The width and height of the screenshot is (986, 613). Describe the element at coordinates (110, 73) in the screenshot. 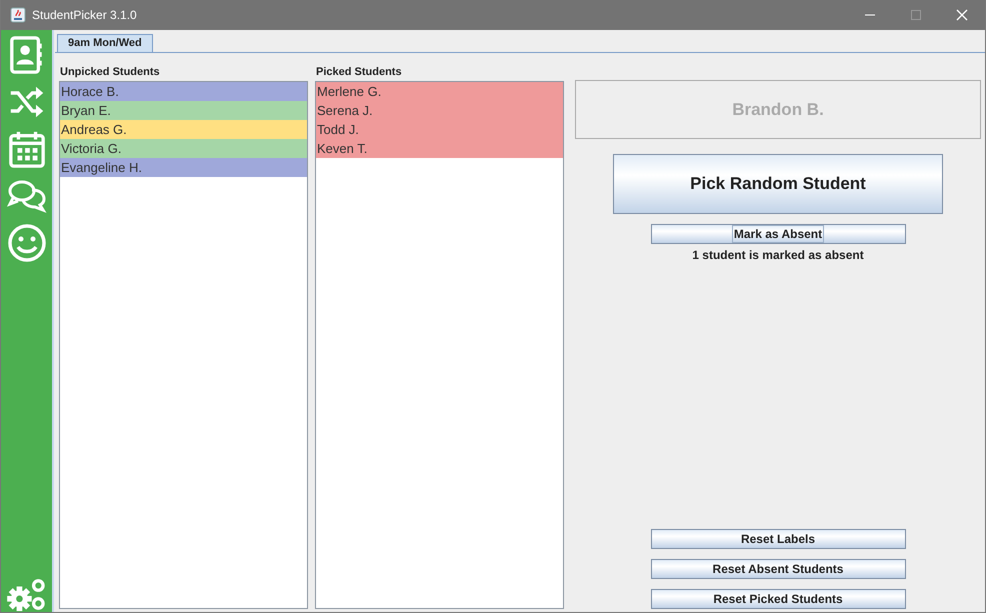

I see `list-heading: Unpicked Students` at that location.